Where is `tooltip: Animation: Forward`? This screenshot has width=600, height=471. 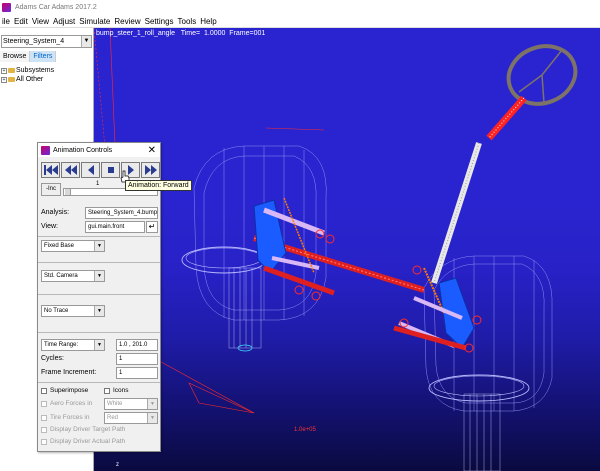
tooltip: Animation: Forward is located at coordinates (158, 185).